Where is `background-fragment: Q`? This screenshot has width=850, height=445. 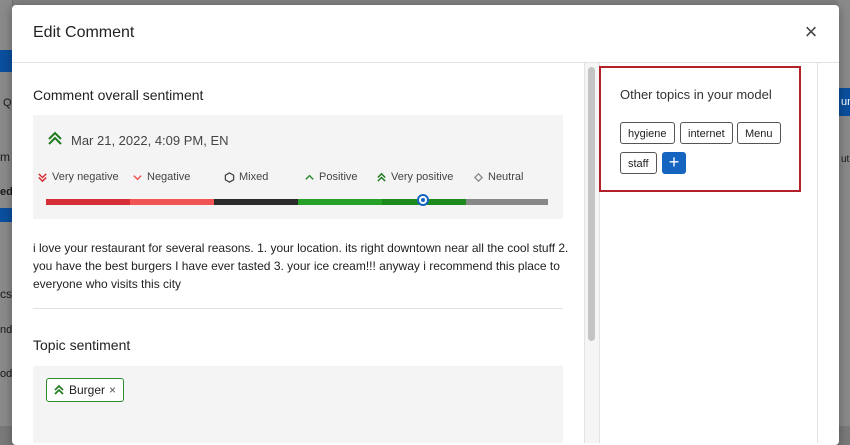
background-fragment: Q is located at coordinates (7, 103).